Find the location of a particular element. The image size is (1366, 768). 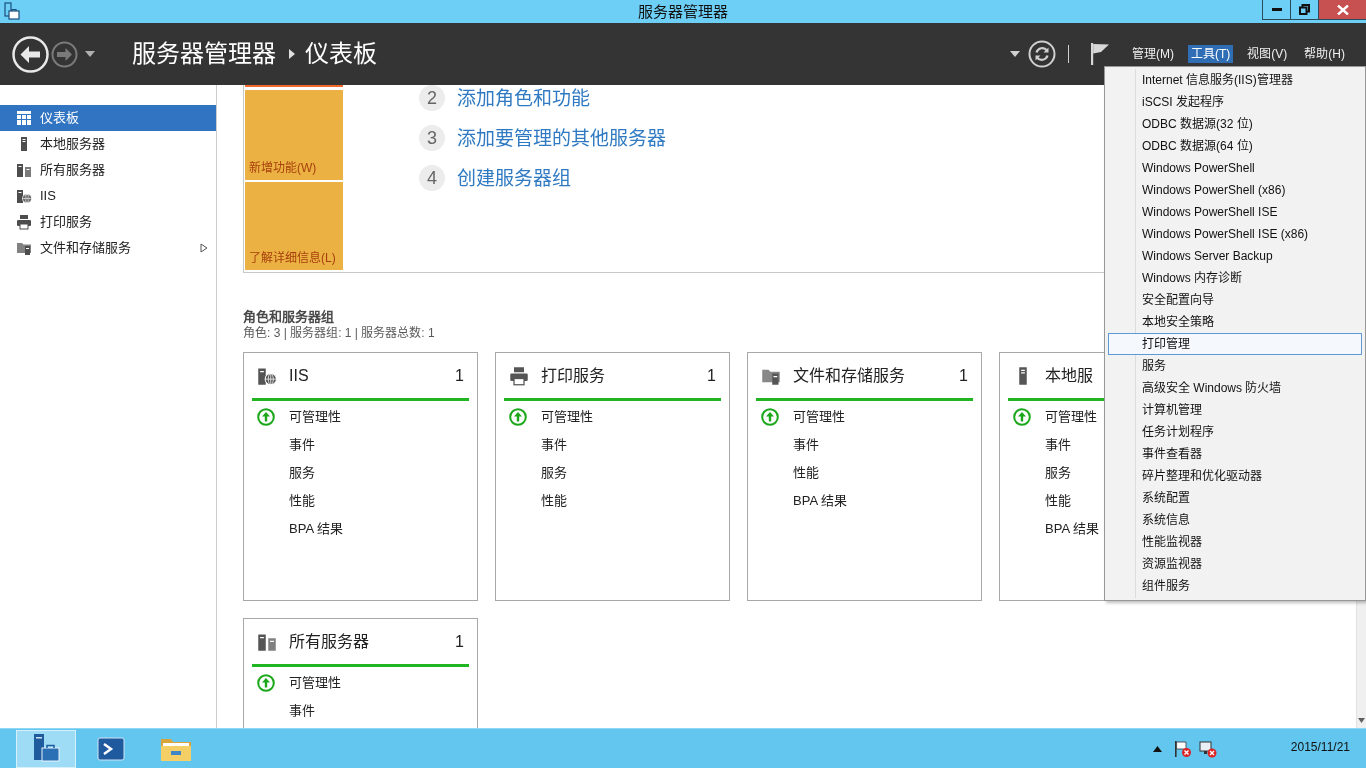

flag-error-icon is located at coordinates (1182, 748).